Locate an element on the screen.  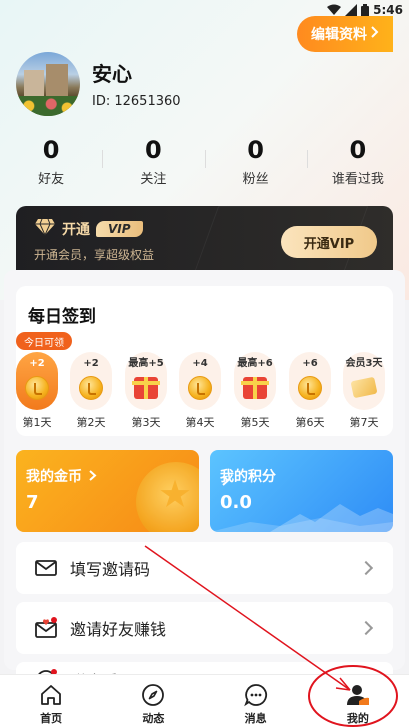
open-vip-button: 开通VIP is located at coordinates (329, 242).